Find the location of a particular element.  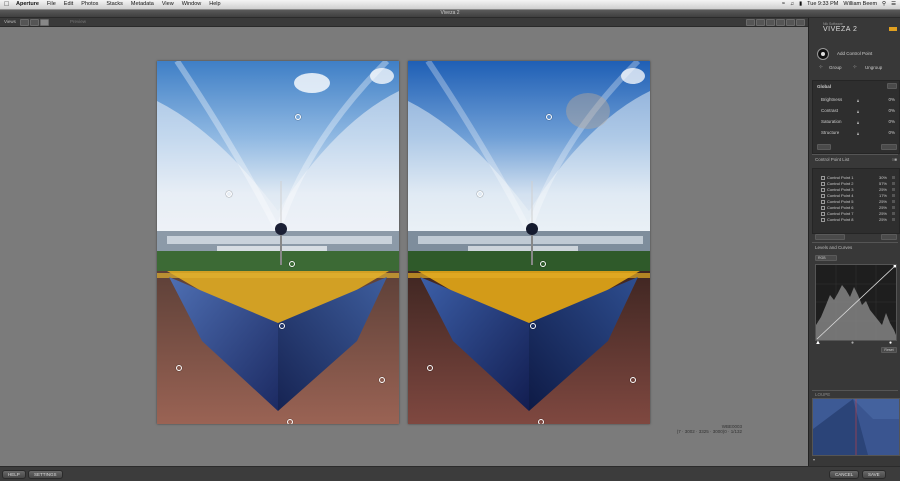

loupe-view is located at coordinates (856, 427).